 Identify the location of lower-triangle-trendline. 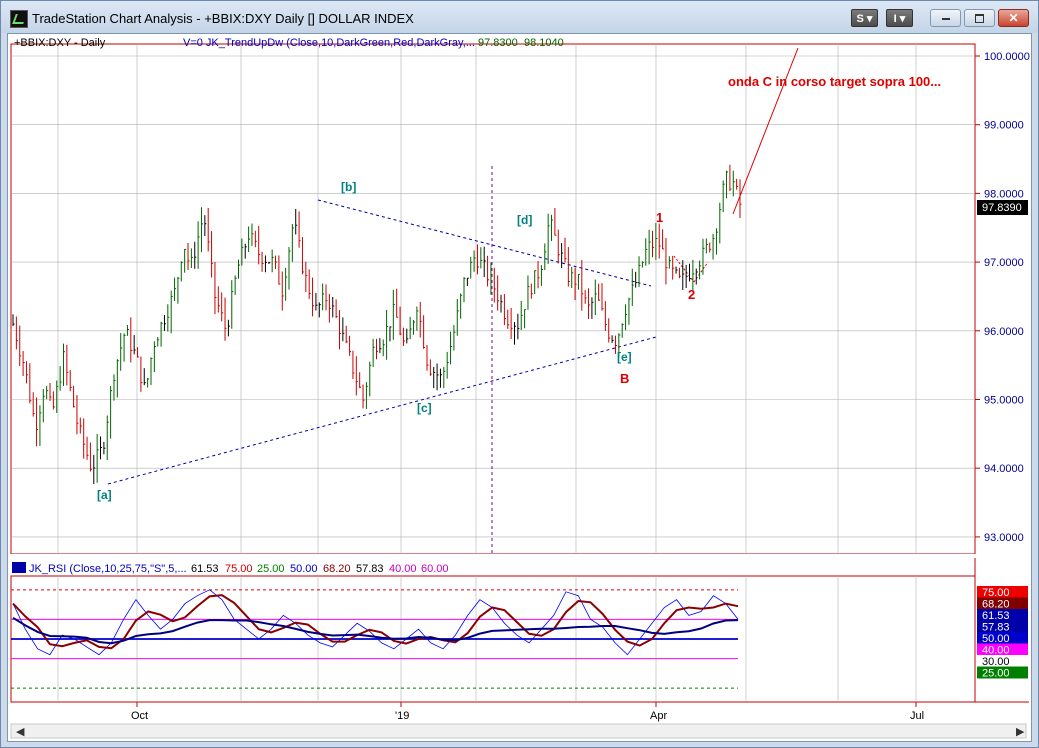
(382, 410).